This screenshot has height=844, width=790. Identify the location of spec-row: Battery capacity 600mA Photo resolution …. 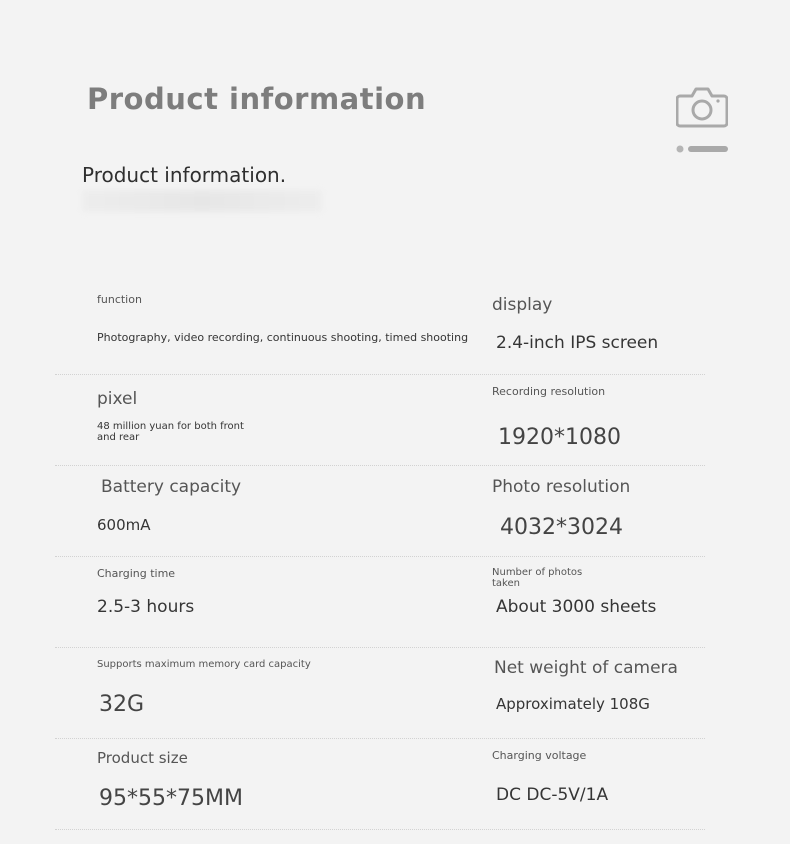
(380, 511).